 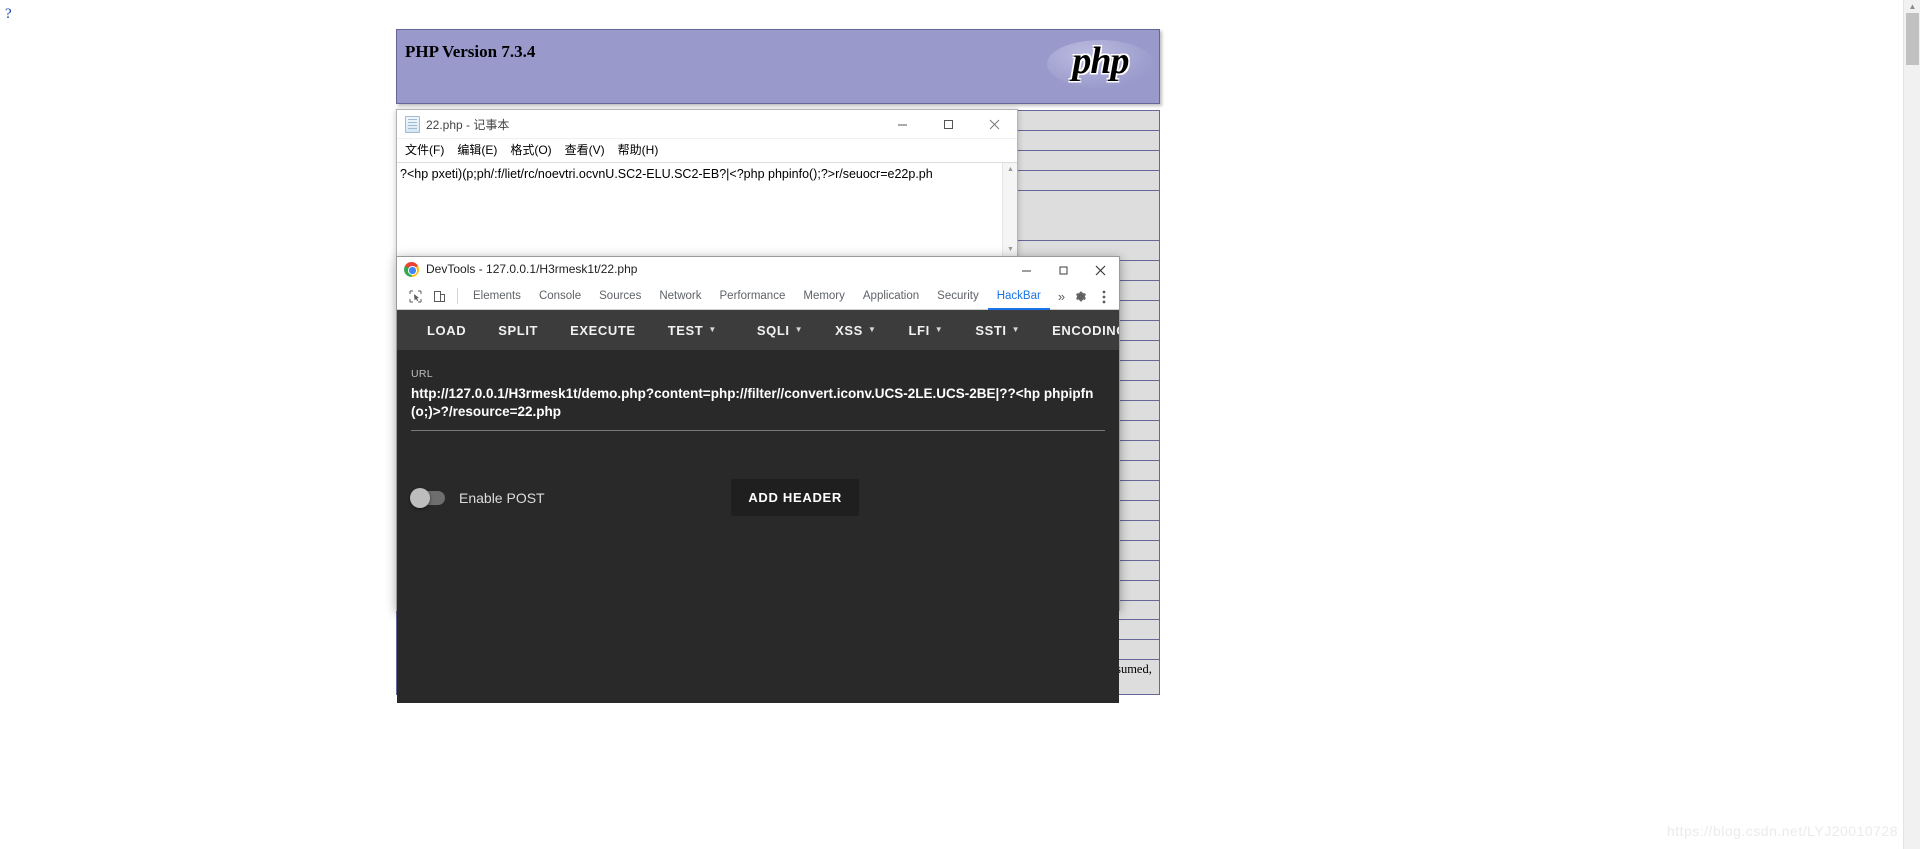 I want to click on notepad-vertical-scrollbar: ▲ ▼, so click(x=1009, y=209).